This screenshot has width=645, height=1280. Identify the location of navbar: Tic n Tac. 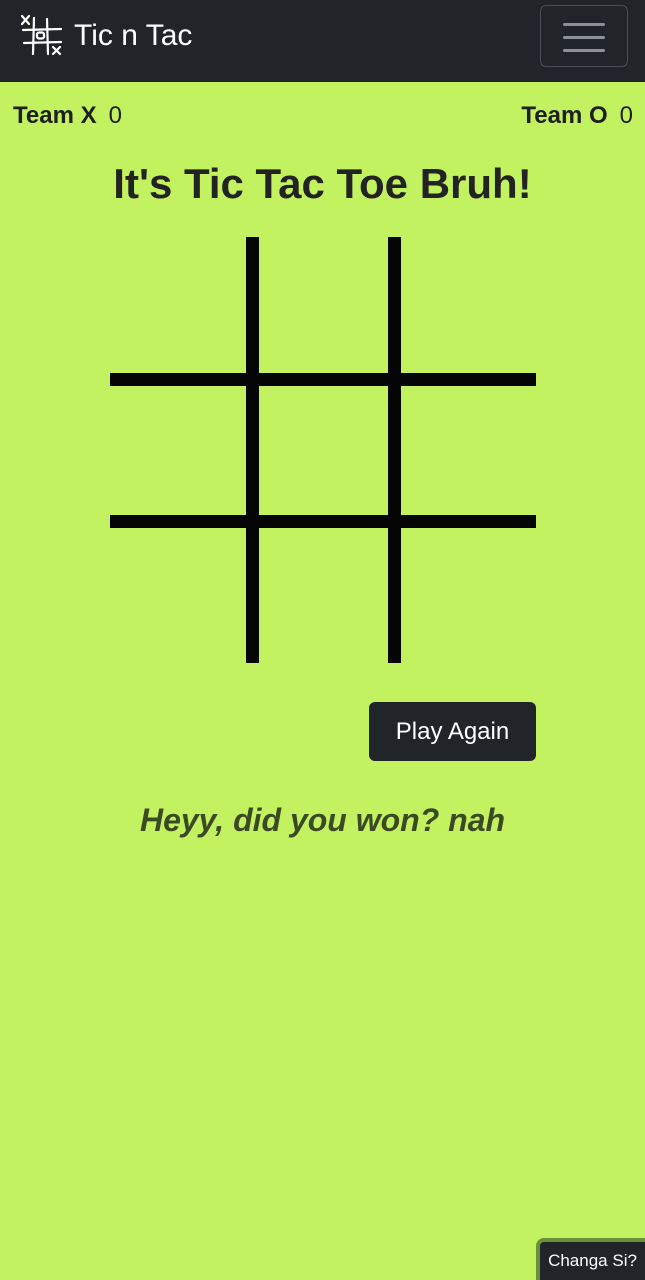
(322, 41).